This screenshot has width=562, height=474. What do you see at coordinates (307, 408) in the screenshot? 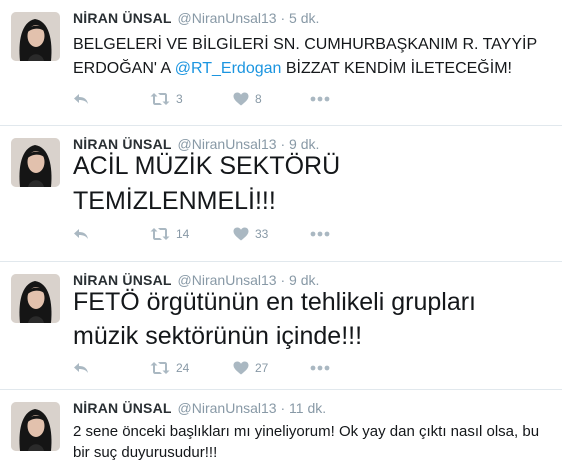
I see `timestamp: 11 dk.` at bounding box center [307, 408].